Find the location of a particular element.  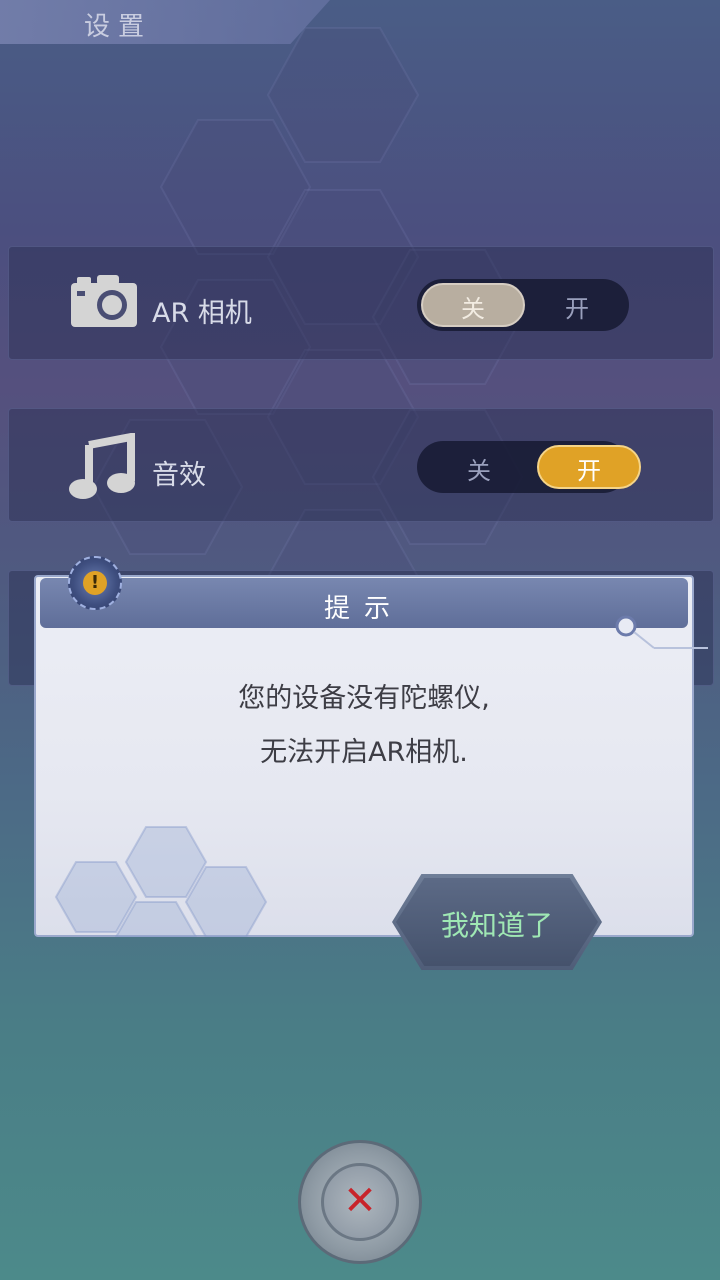

camera-icon is located at coordinates (104, 304).